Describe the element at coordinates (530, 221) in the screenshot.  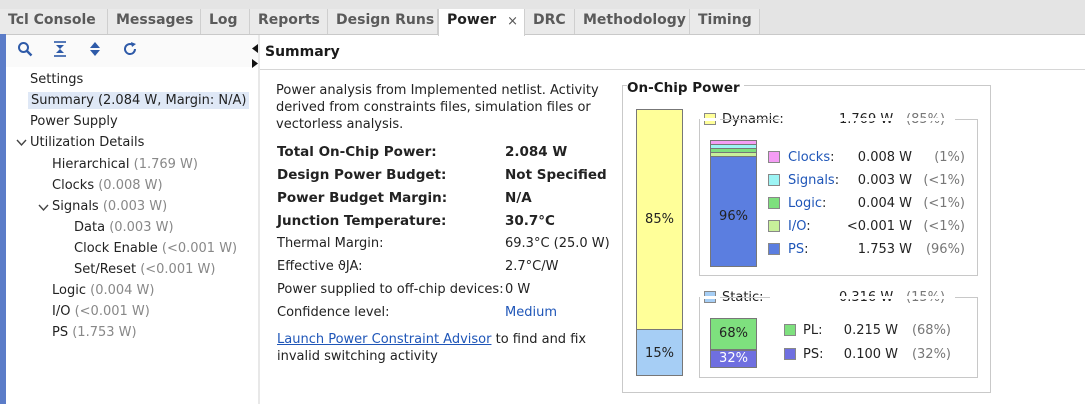
I see `junction-temp-value: 30.7°C` at that location.